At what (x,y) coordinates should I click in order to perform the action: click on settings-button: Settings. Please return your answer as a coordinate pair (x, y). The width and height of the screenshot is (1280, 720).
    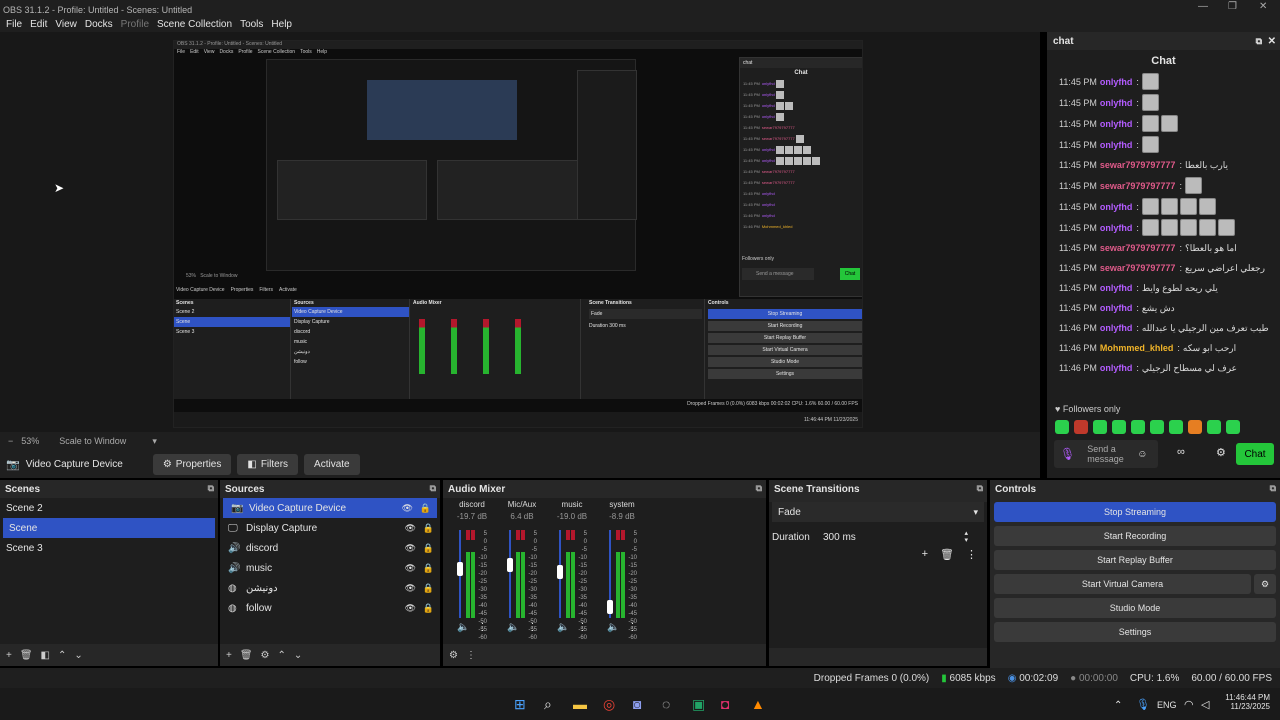
    Looking at the image, I should click on (1135, 632).